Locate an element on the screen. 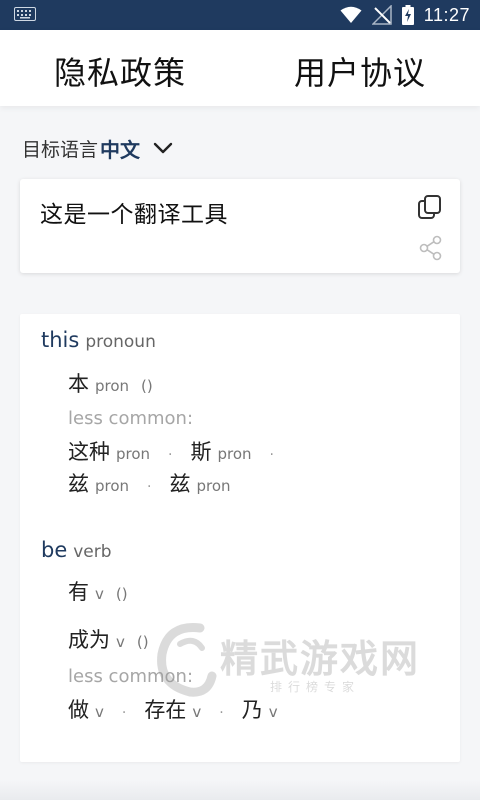 This screenshot has height=800, width=480. alt-translation: 乃 v is located at coordinates (260, 709).